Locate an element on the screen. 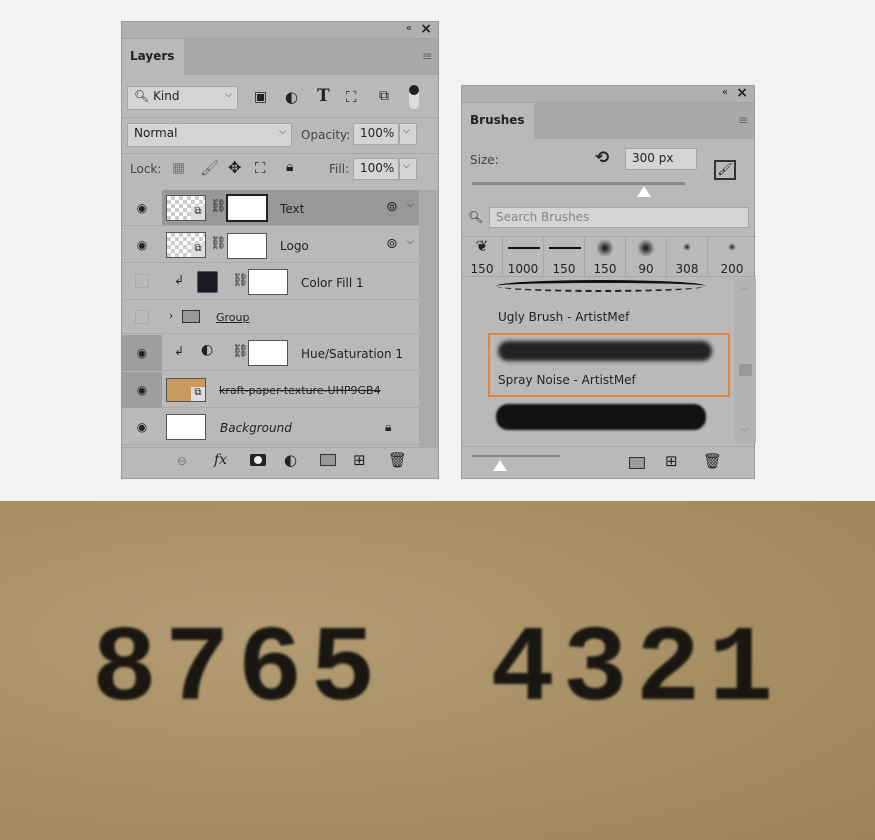  brush-list-scrollbar: ︿ ﹀ is located at coordinates (745, 360).